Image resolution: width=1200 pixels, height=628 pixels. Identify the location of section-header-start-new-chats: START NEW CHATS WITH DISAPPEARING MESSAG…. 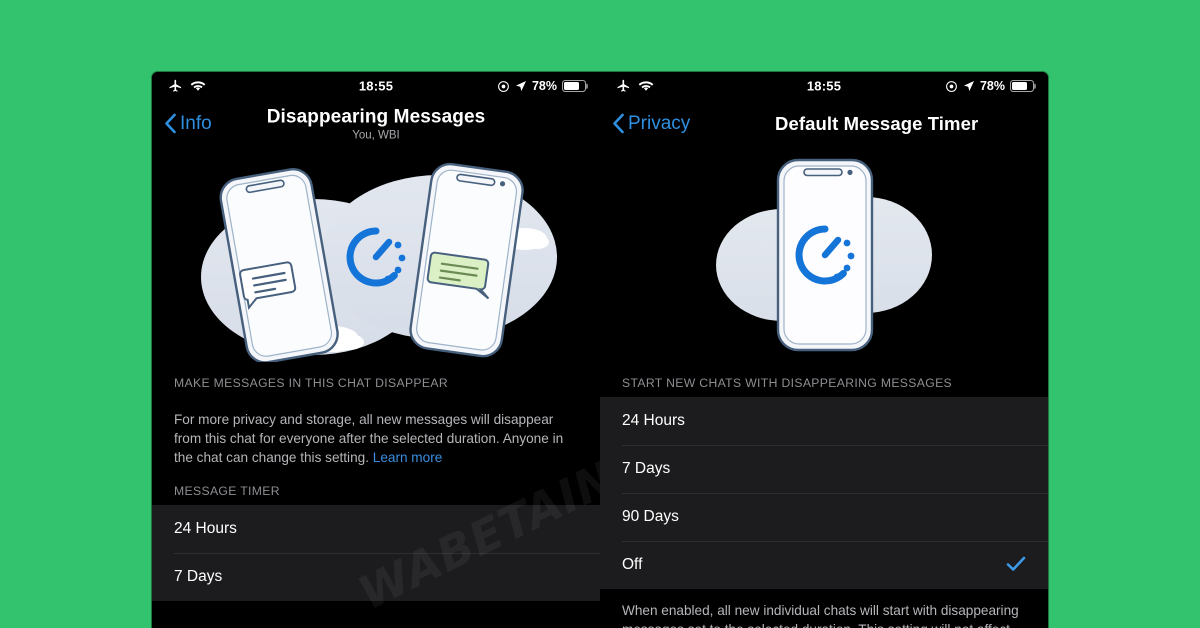
(824, 386).